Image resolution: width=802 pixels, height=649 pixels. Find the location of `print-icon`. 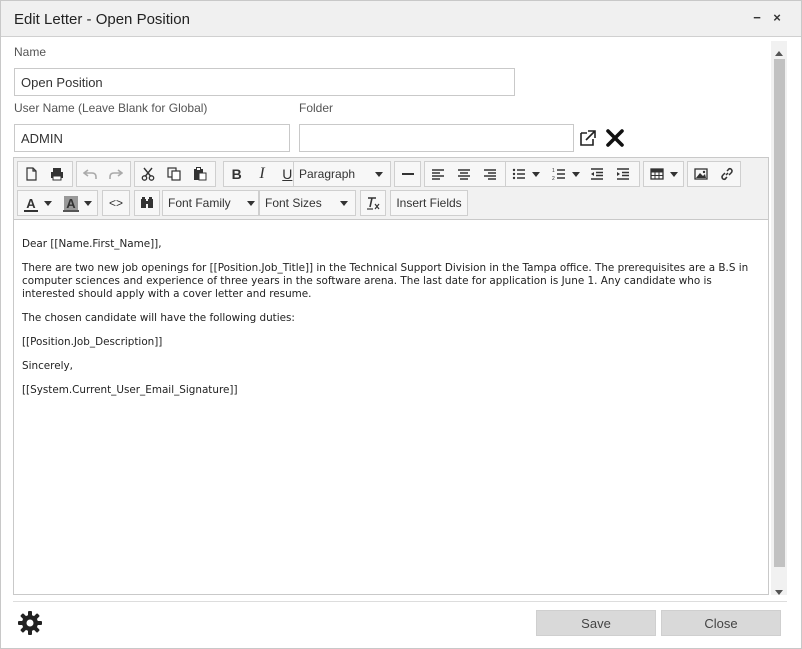

print-icon is located at coordinates (57, 174).